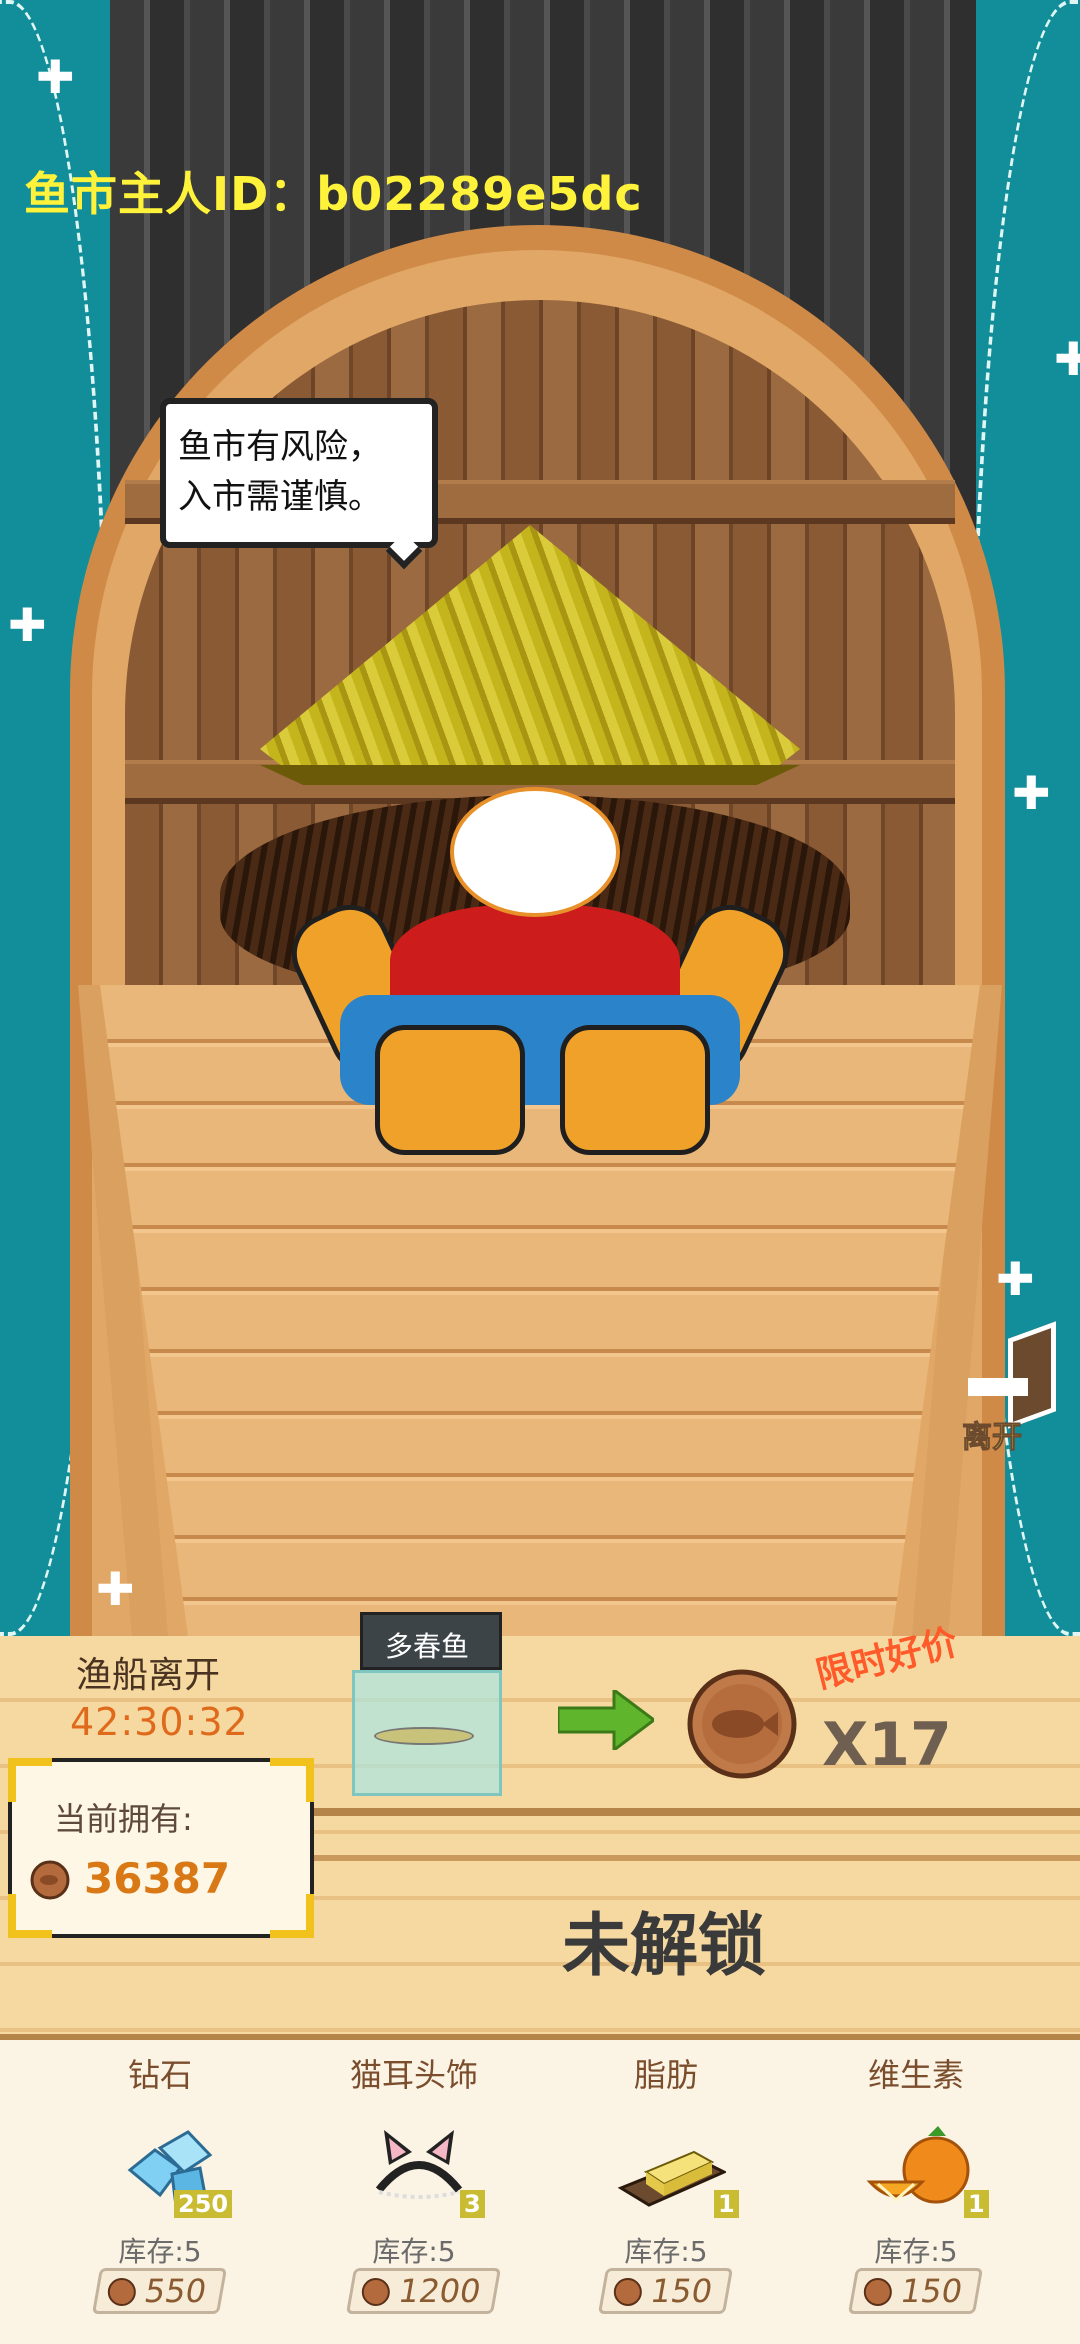 The image size is (1080, 2344). I want to click on item-name: 脂肪, so click(665, 2075).